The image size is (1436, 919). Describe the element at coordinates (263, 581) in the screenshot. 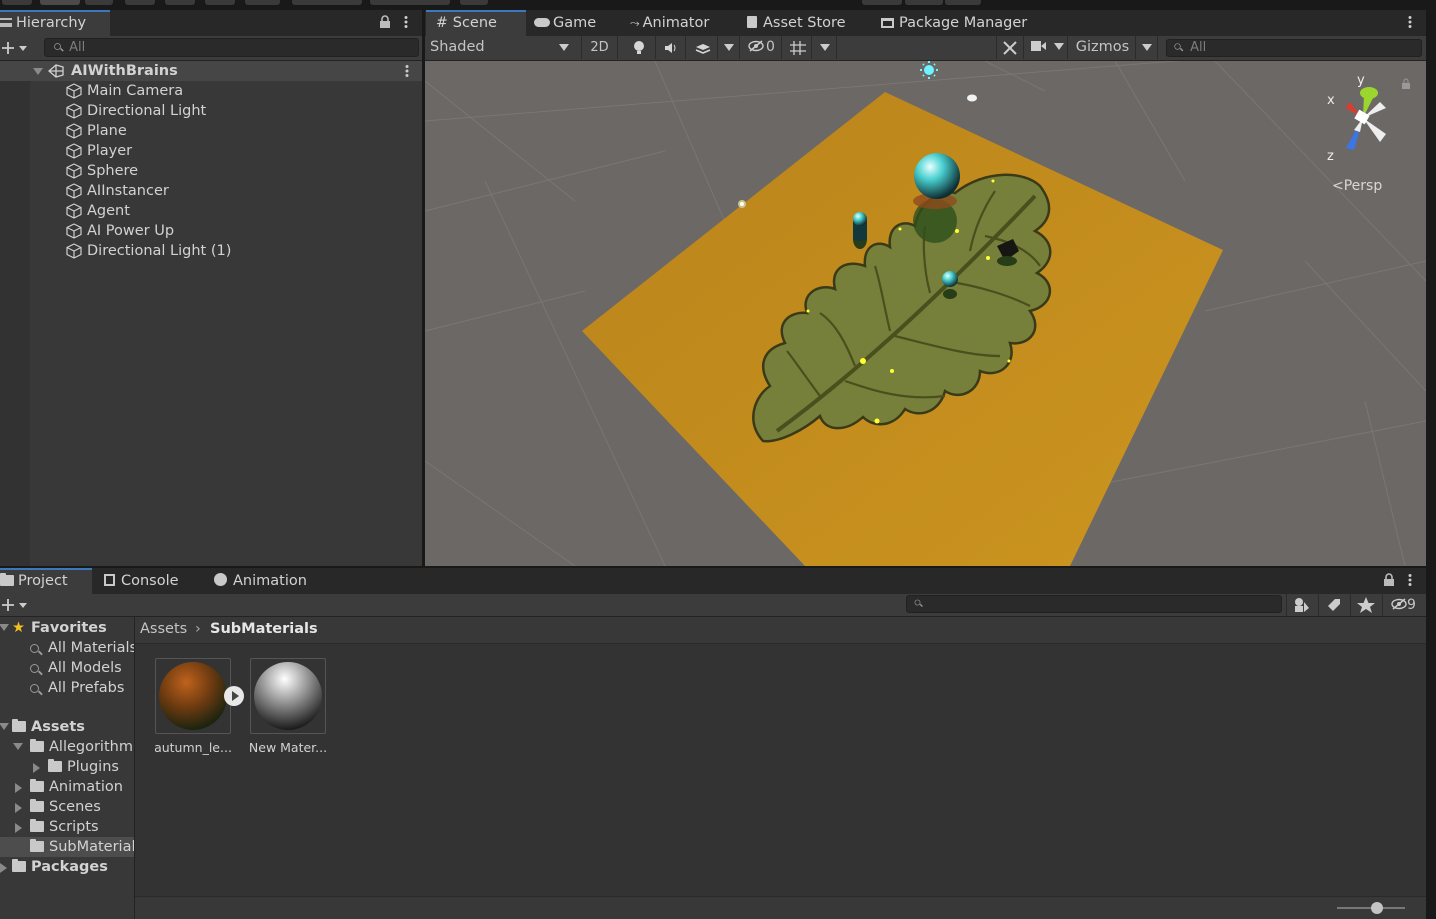

I see `tab-animation: Animation` at that location.